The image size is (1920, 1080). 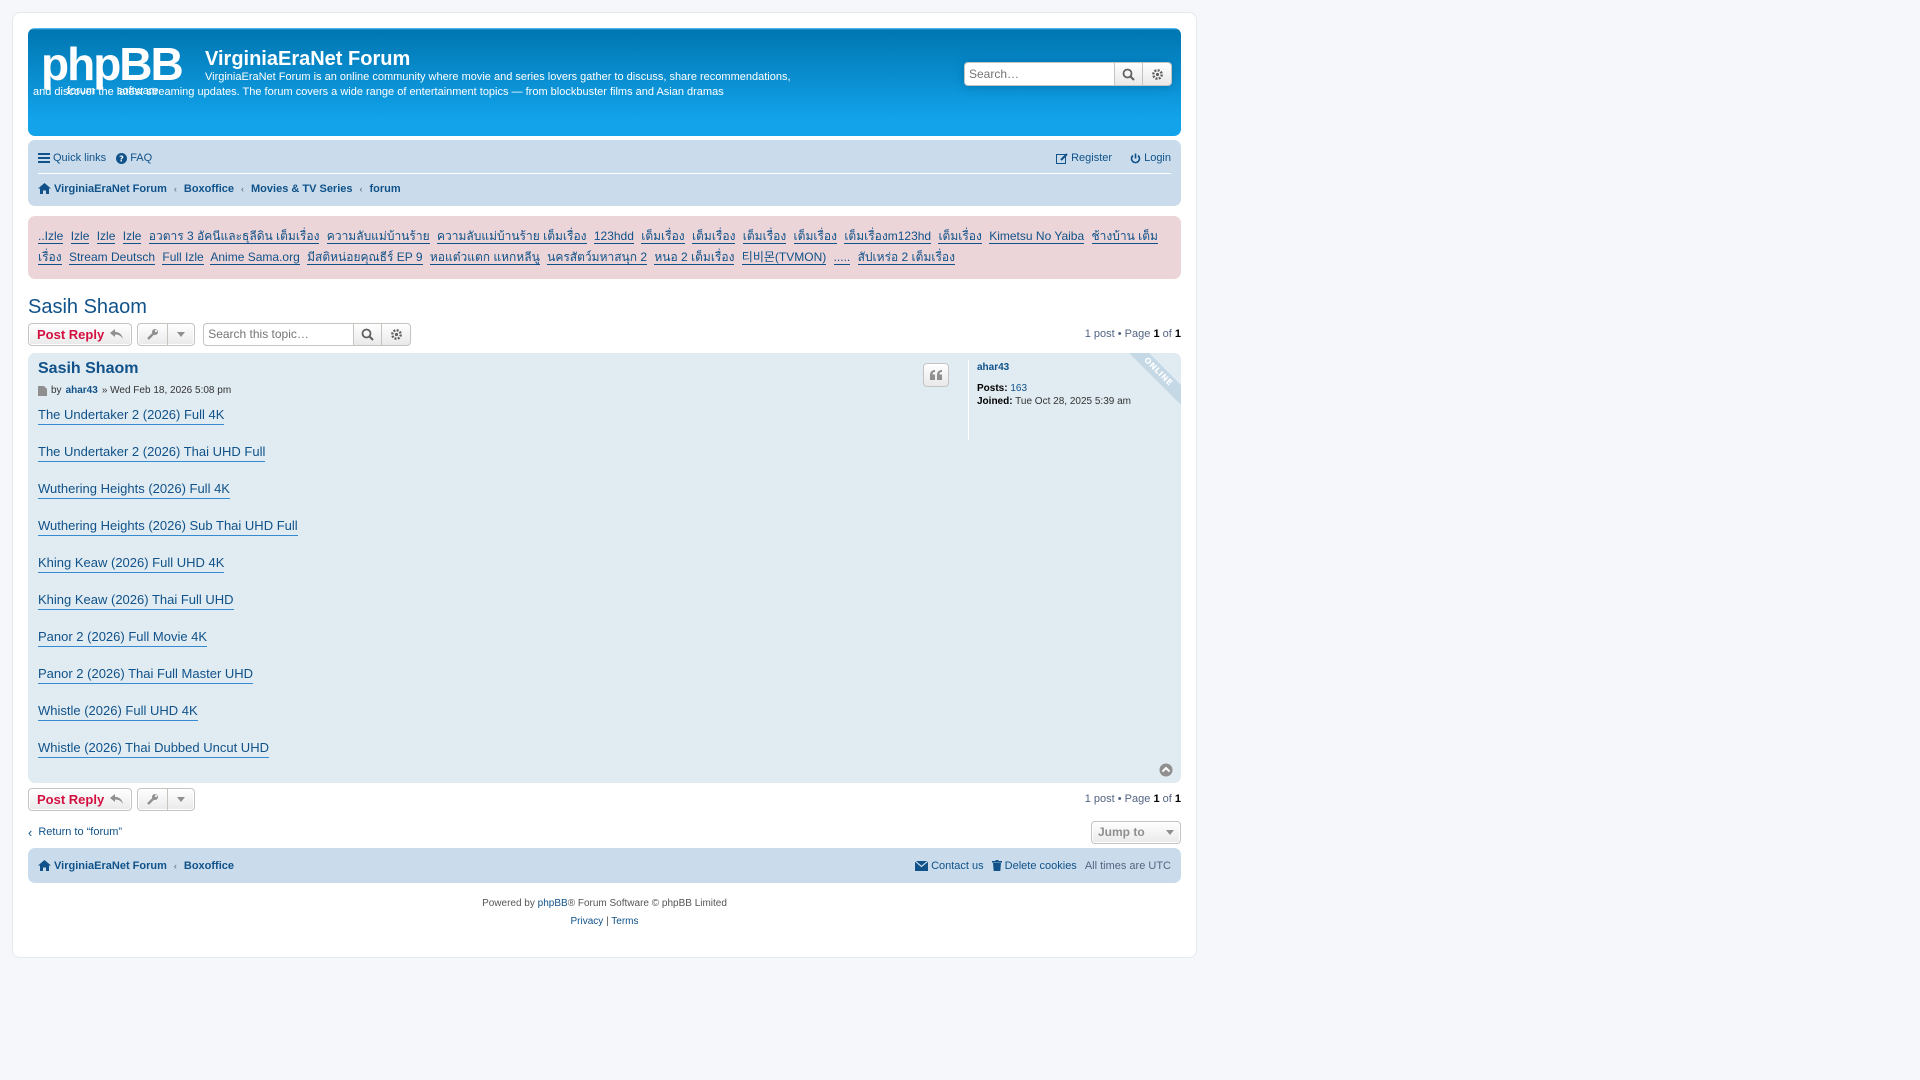 I want to click on post-link-row: Panor 2 (2026) Thai Full Master UHD, so click(x=503, y=674).